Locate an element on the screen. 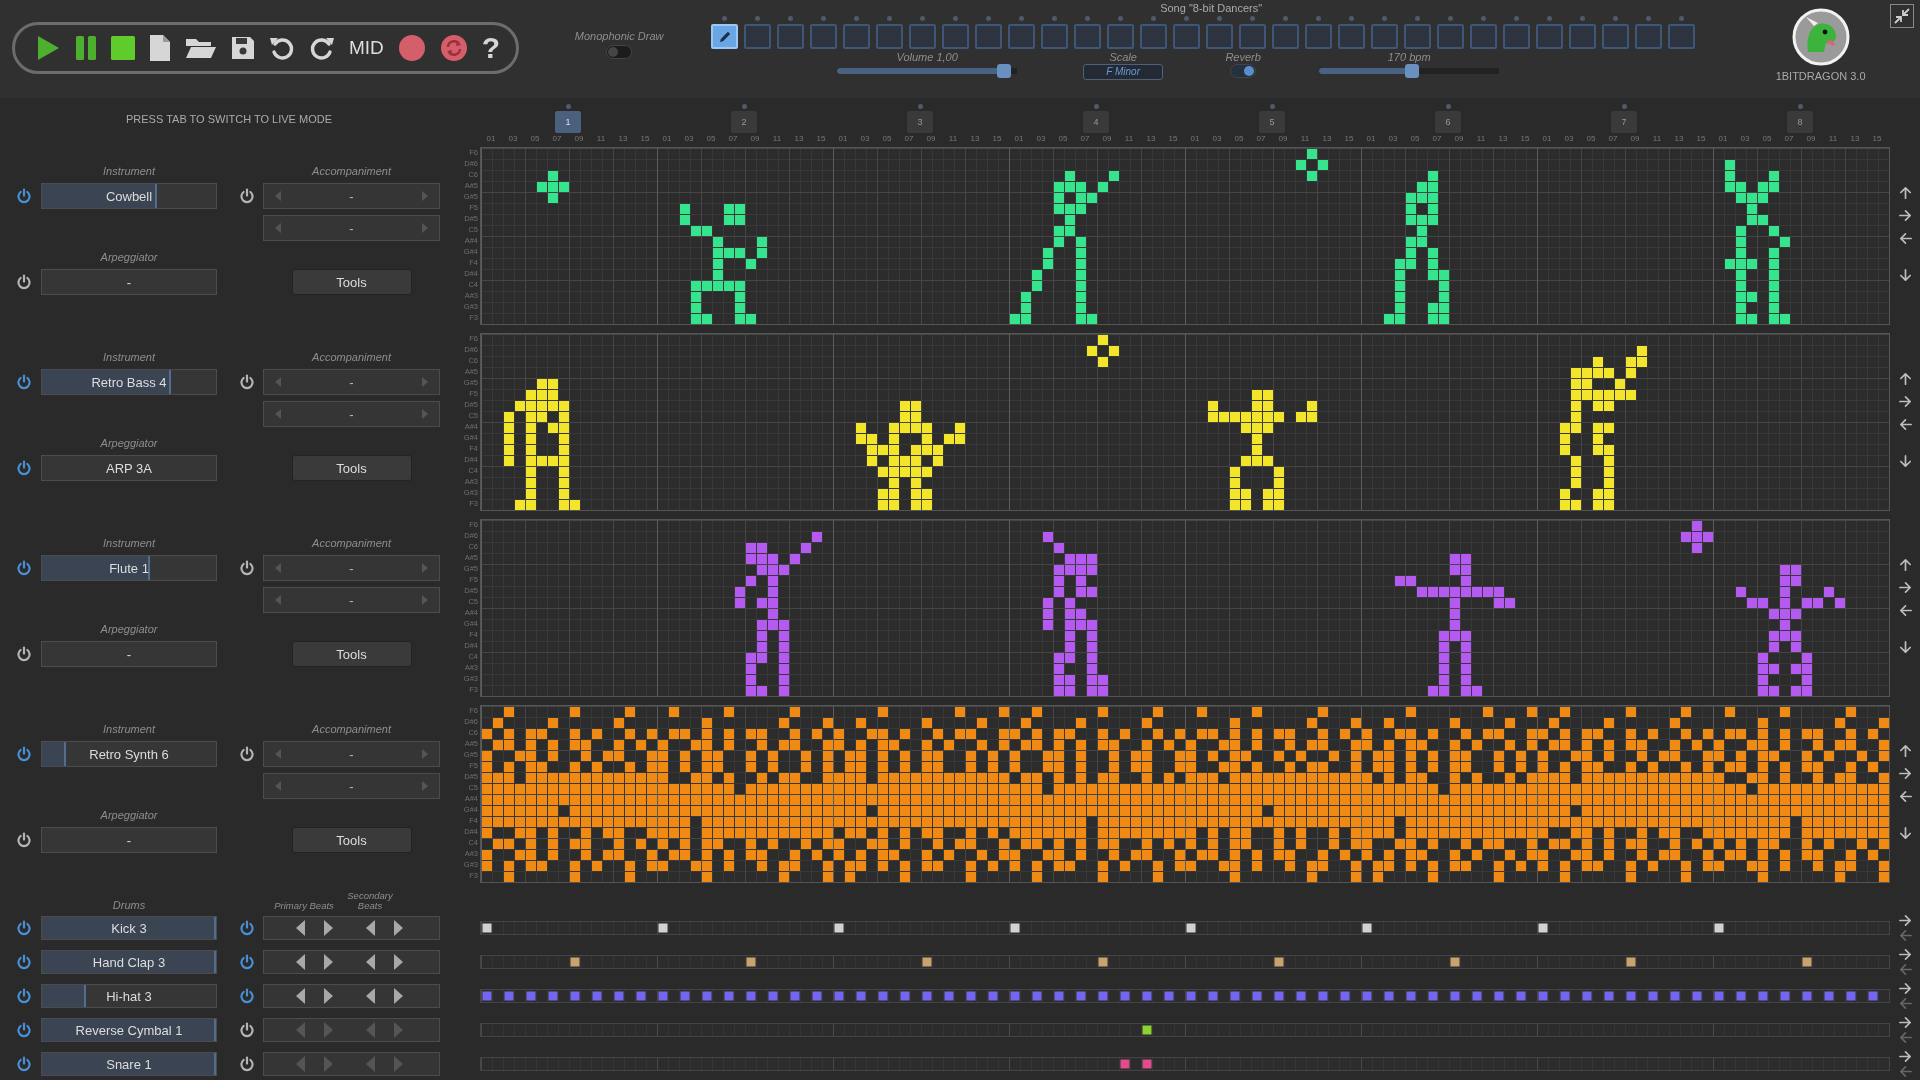  record-icon is located at coordinates (411, 48).